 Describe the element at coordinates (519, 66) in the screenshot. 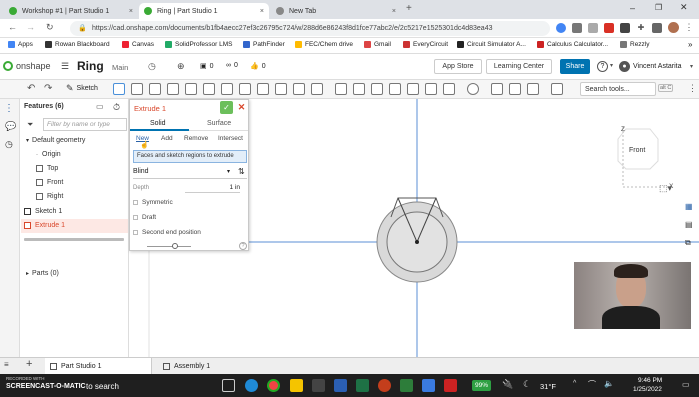

I see `learning-center-button: Learning Center` at that location.